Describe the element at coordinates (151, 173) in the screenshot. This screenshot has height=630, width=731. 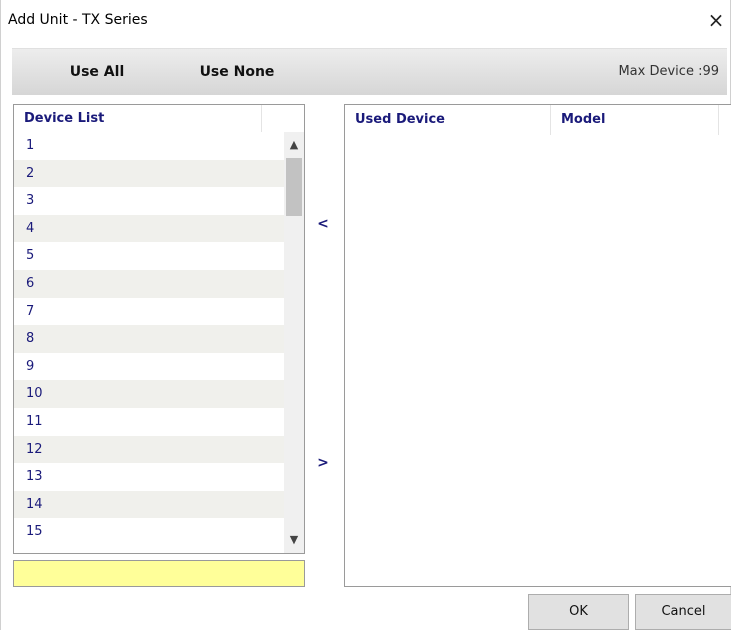
I see `list-item: 2` at that location.